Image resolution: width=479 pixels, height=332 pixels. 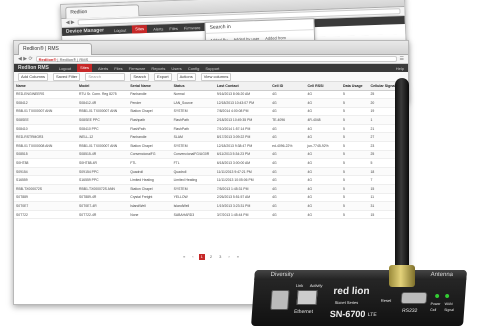 I want to click on pager-item: », so click(x=238, y=257).